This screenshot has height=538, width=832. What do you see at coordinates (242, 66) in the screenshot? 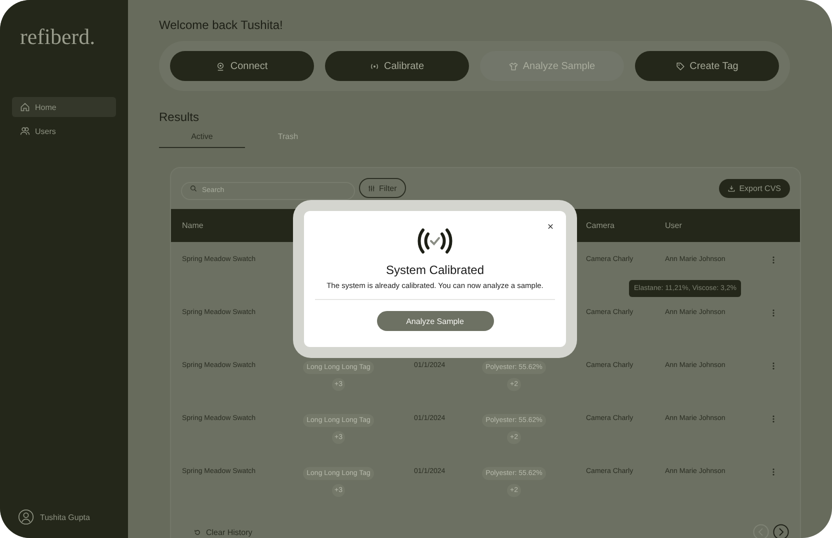
I see `action-button: Connect` at bounding box center [242, 66].